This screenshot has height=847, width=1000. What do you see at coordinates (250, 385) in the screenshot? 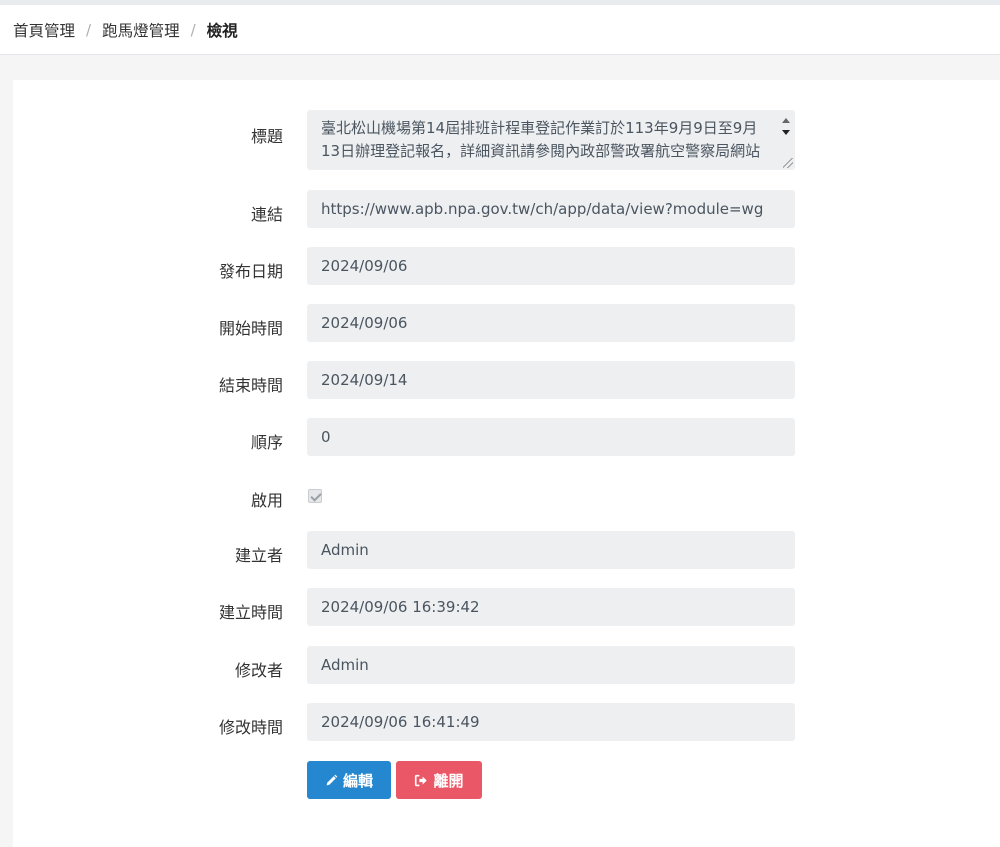
I see `end-time-label: 結束時間` at bounding box center [250, 385].